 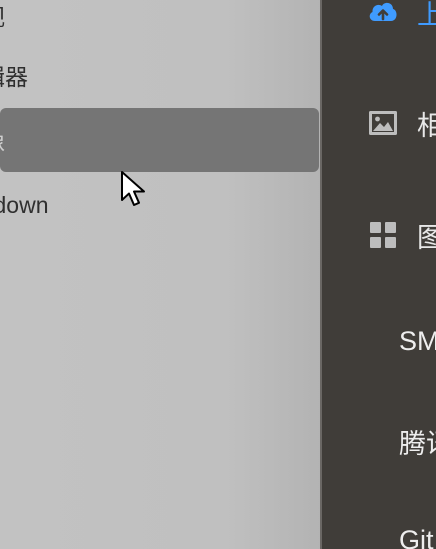 I want to click on nav-item-image-bed: 图, so click(x=379, y=235).